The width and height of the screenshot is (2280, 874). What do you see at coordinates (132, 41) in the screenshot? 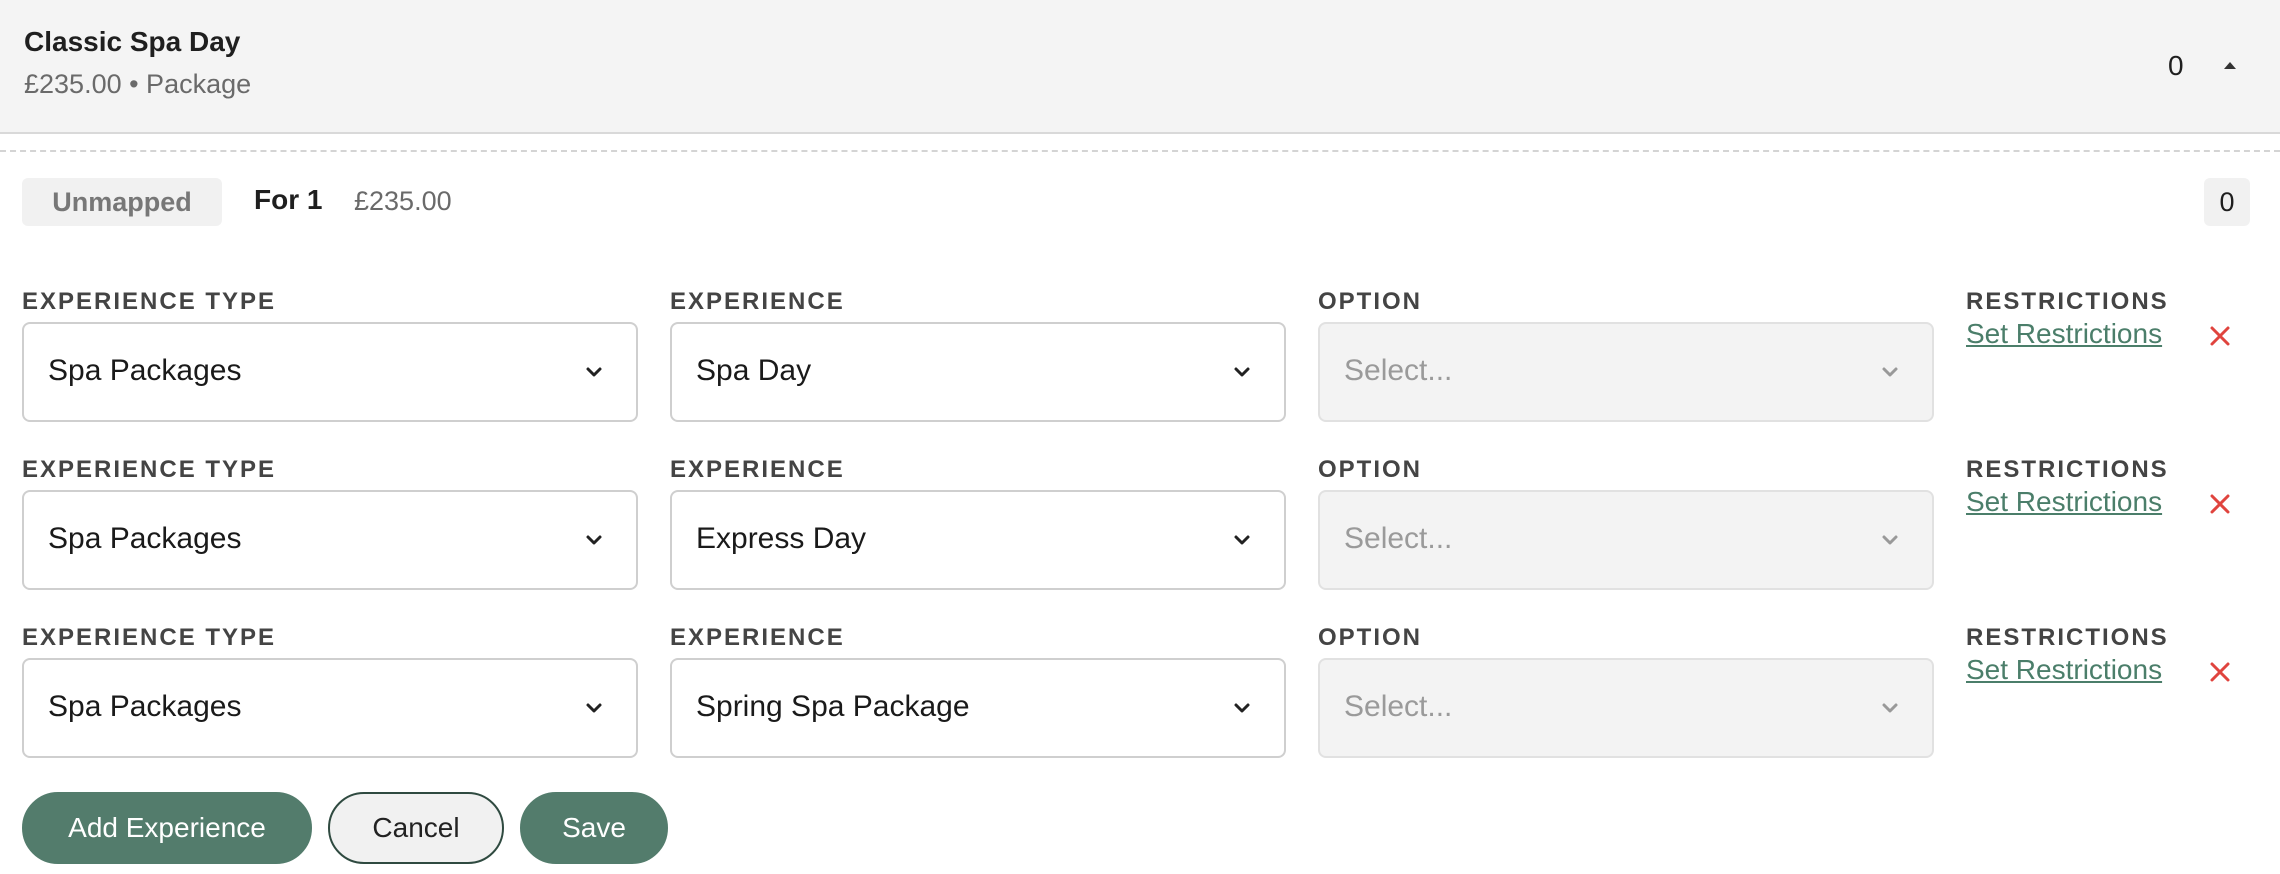
I see `package-title: Classic Spa Day` at bounding box center [132, 41].